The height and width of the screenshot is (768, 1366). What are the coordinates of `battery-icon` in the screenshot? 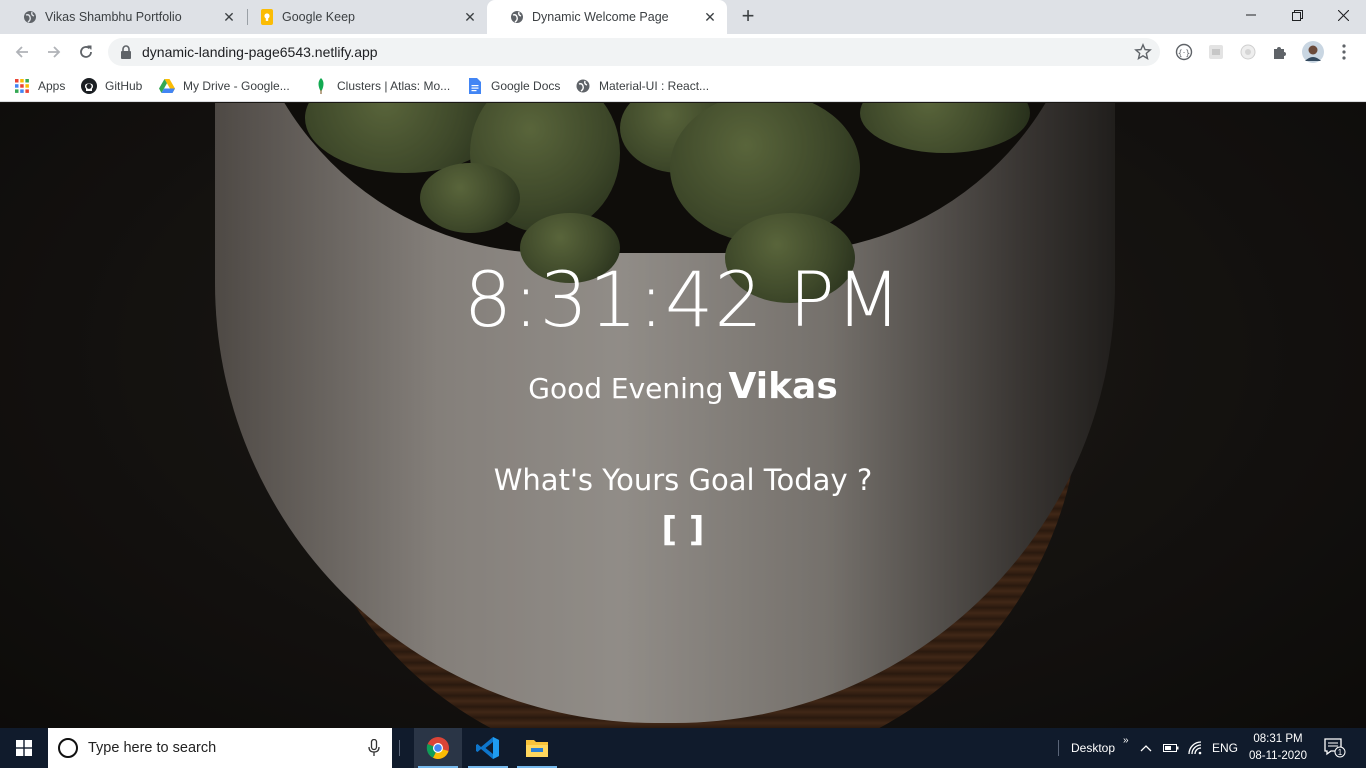 It's located at (1171, 748).